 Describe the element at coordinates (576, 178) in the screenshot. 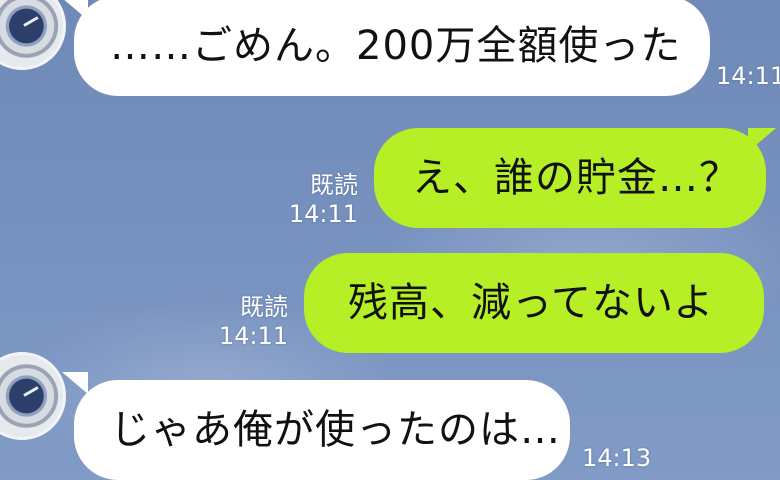

I see `message-text: え、誰の貯金…？` at that location.